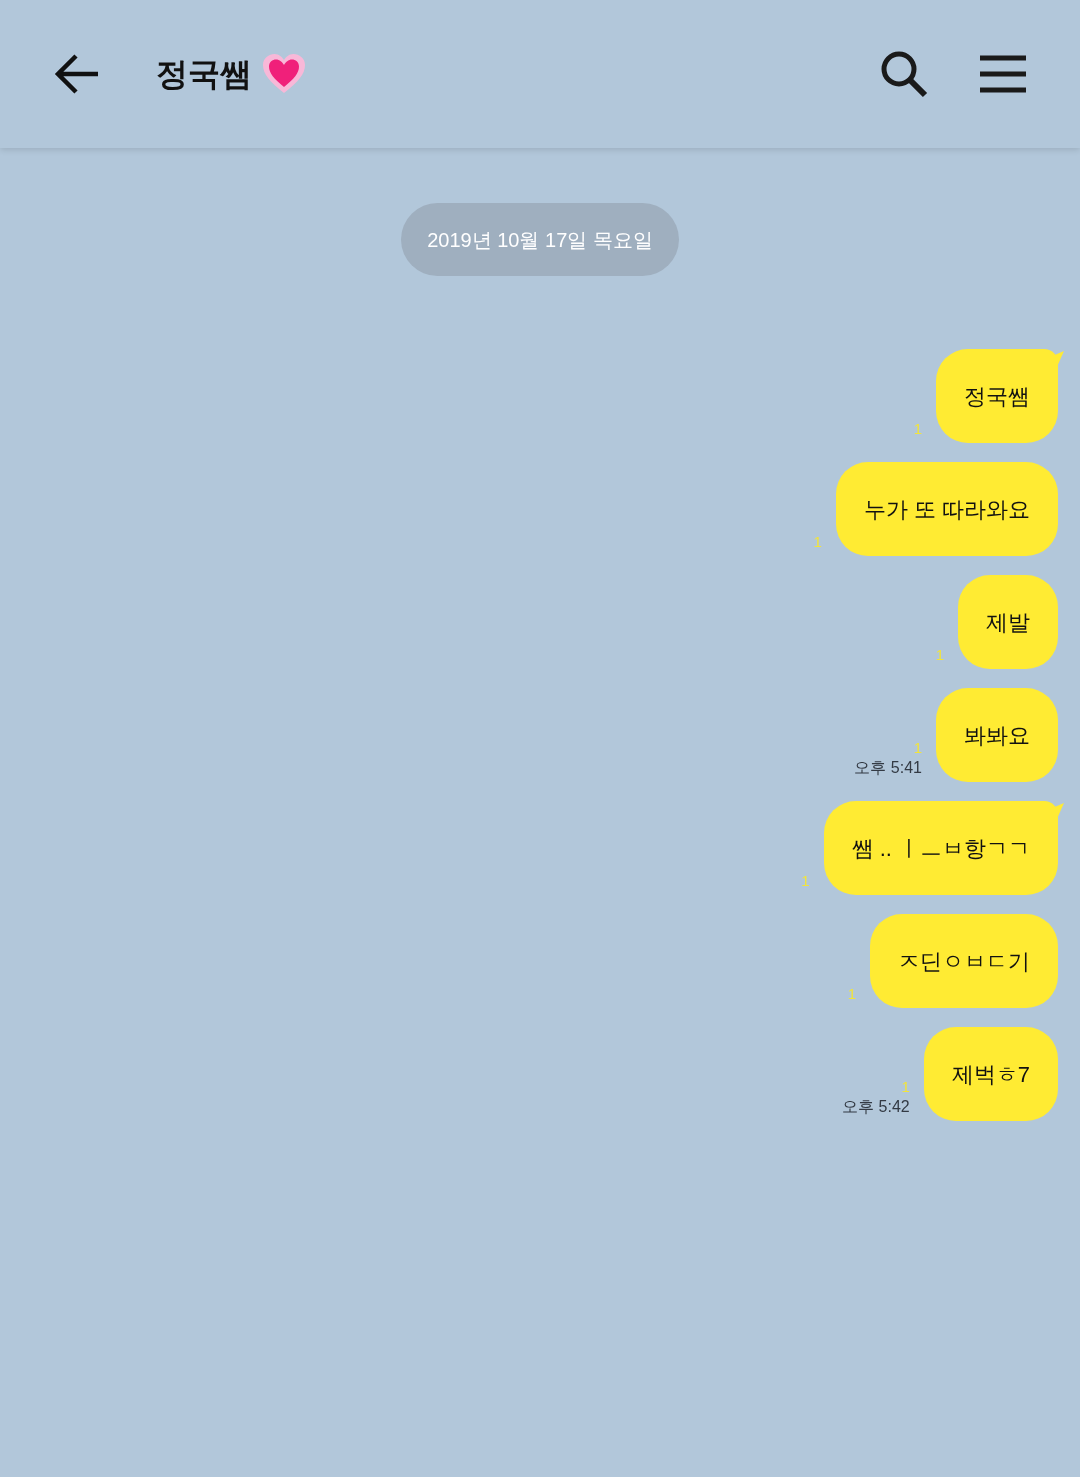  What do you see at coordinates (940, 848) in the screenshot?
I see `message-bubble: 쌤 .. ㅣㅡㅂ항ㄱㄱ` at bounding box center [940, 848].